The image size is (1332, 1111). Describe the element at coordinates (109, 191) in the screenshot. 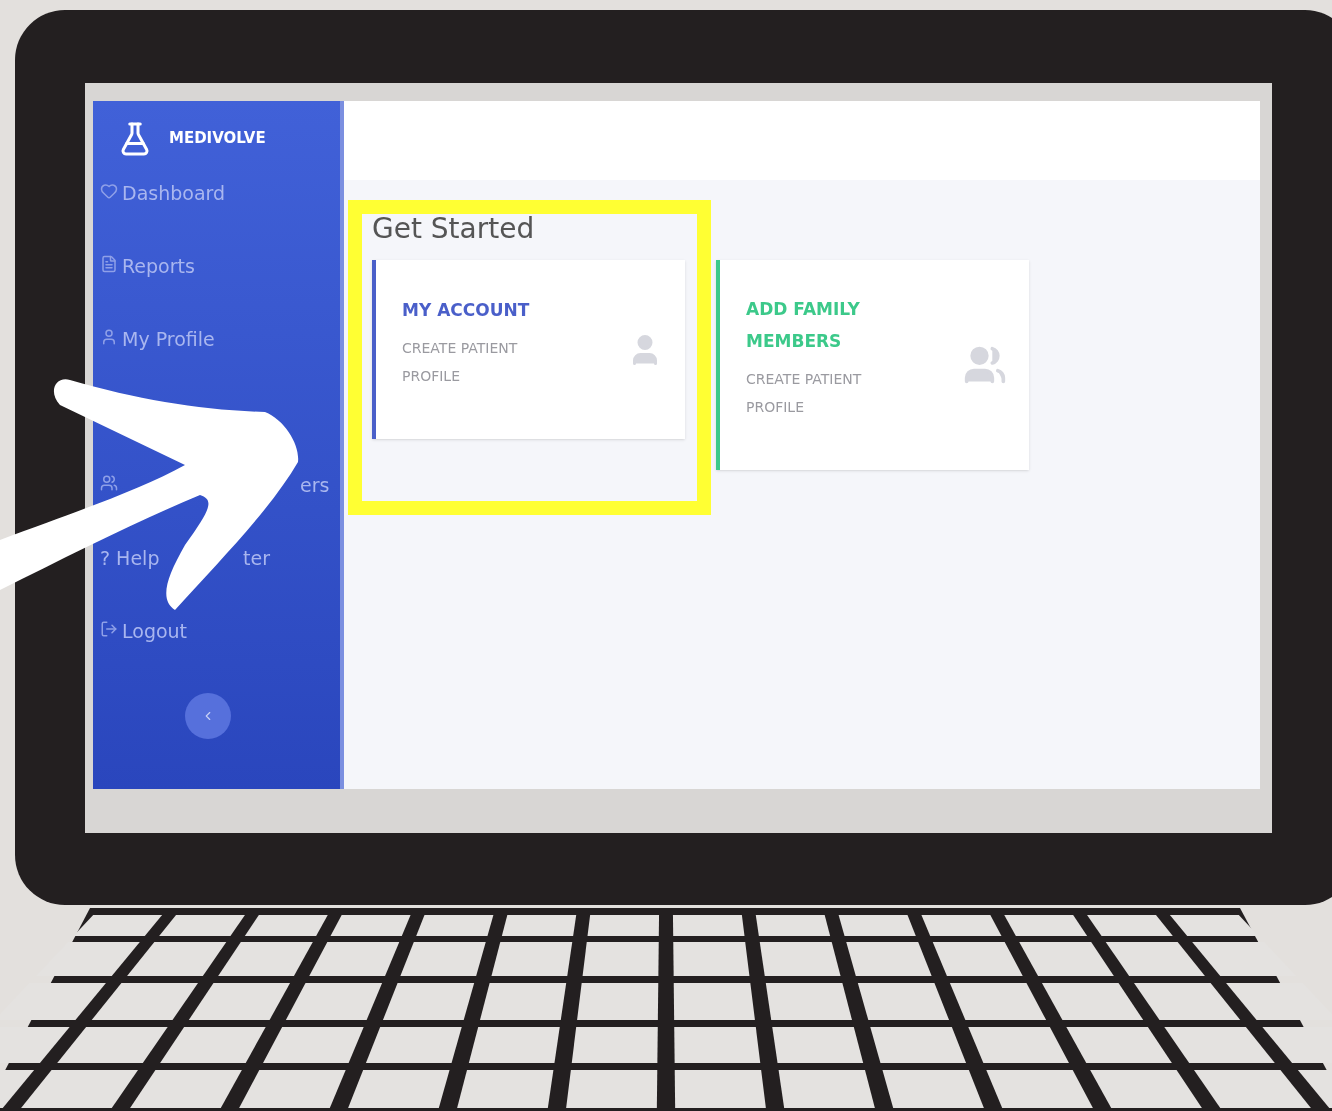

I see `heart-icon` at that location.